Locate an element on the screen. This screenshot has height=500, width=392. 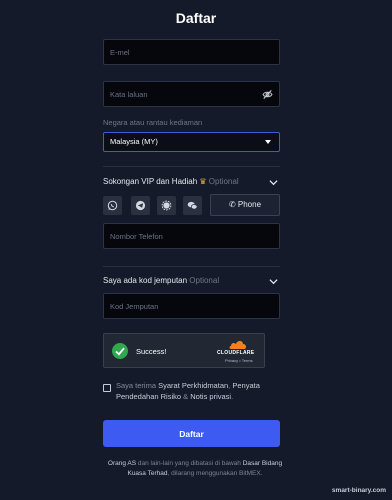
footer-text: dan lain-lain yang dibatasi di bawah is located at coordinates (189, 463).